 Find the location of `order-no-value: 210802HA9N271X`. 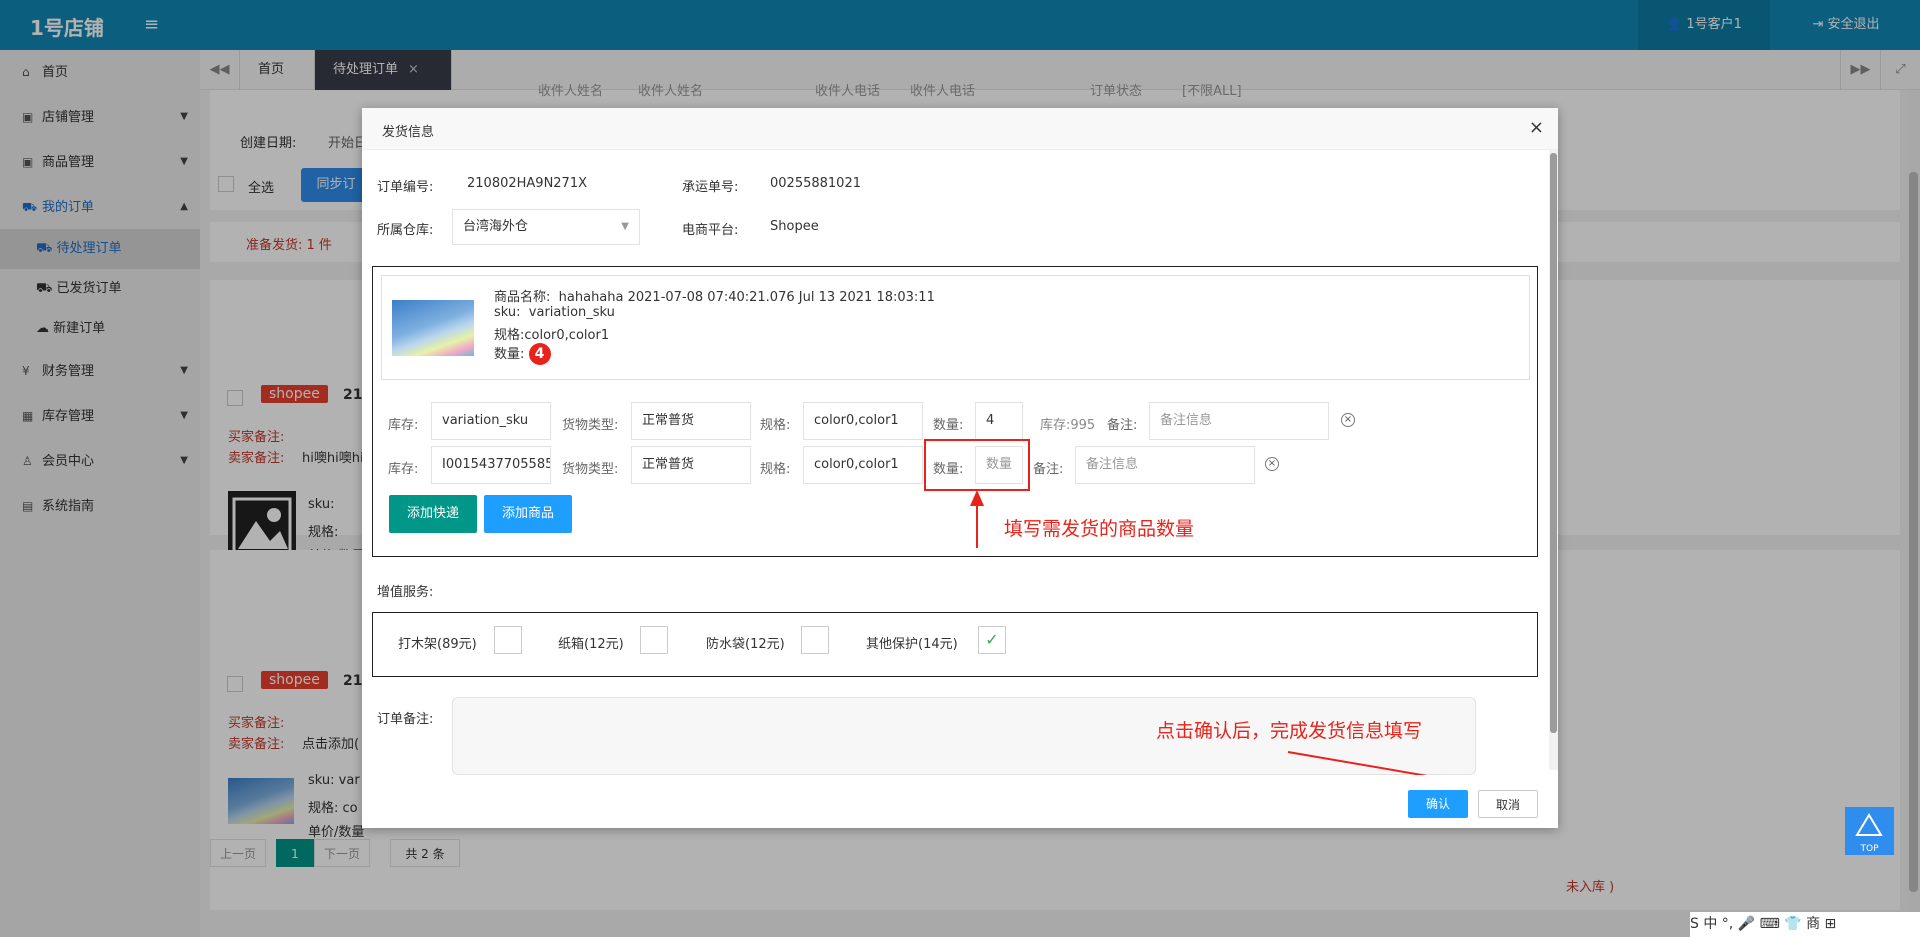

order-no-value: 210802HA9N271X is located at coordinates (527, 183).